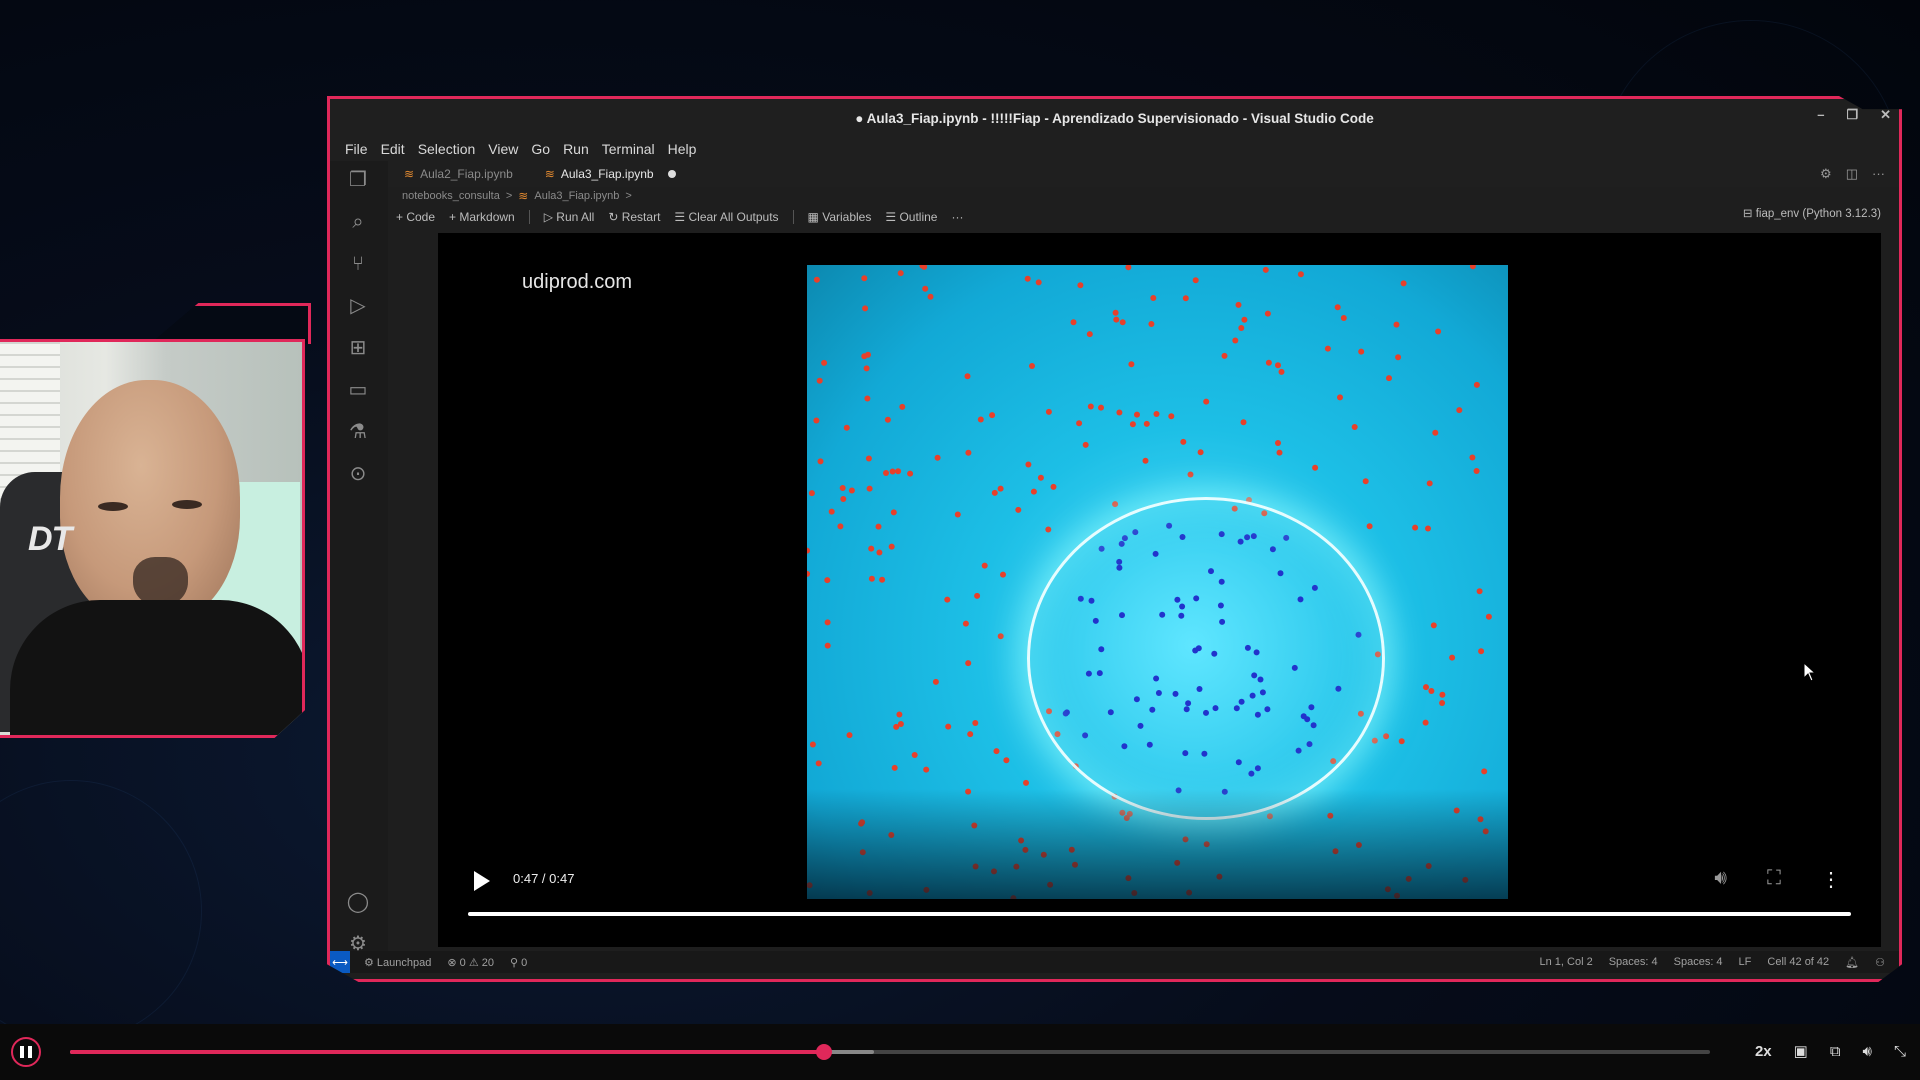 The width and height of the screenshot is (1920, 1080). I want to click on git-graph-icon: ⊙, so click(358, 474).